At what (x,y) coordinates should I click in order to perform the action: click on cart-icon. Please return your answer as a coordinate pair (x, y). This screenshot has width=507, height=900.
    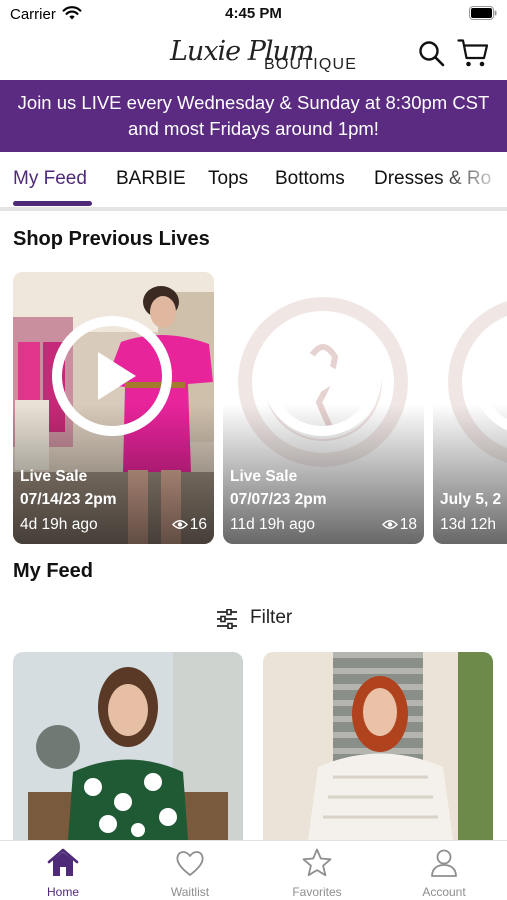
    Looking at the image, I should click on (473, 53).